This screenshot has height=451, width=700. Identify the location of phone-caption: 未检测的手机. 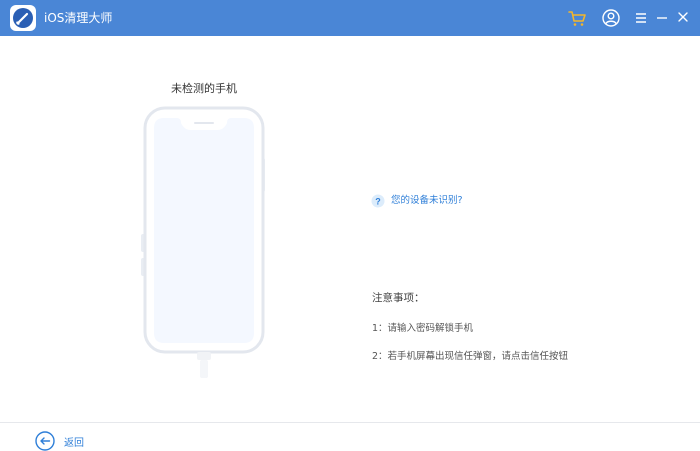
(204, 88).